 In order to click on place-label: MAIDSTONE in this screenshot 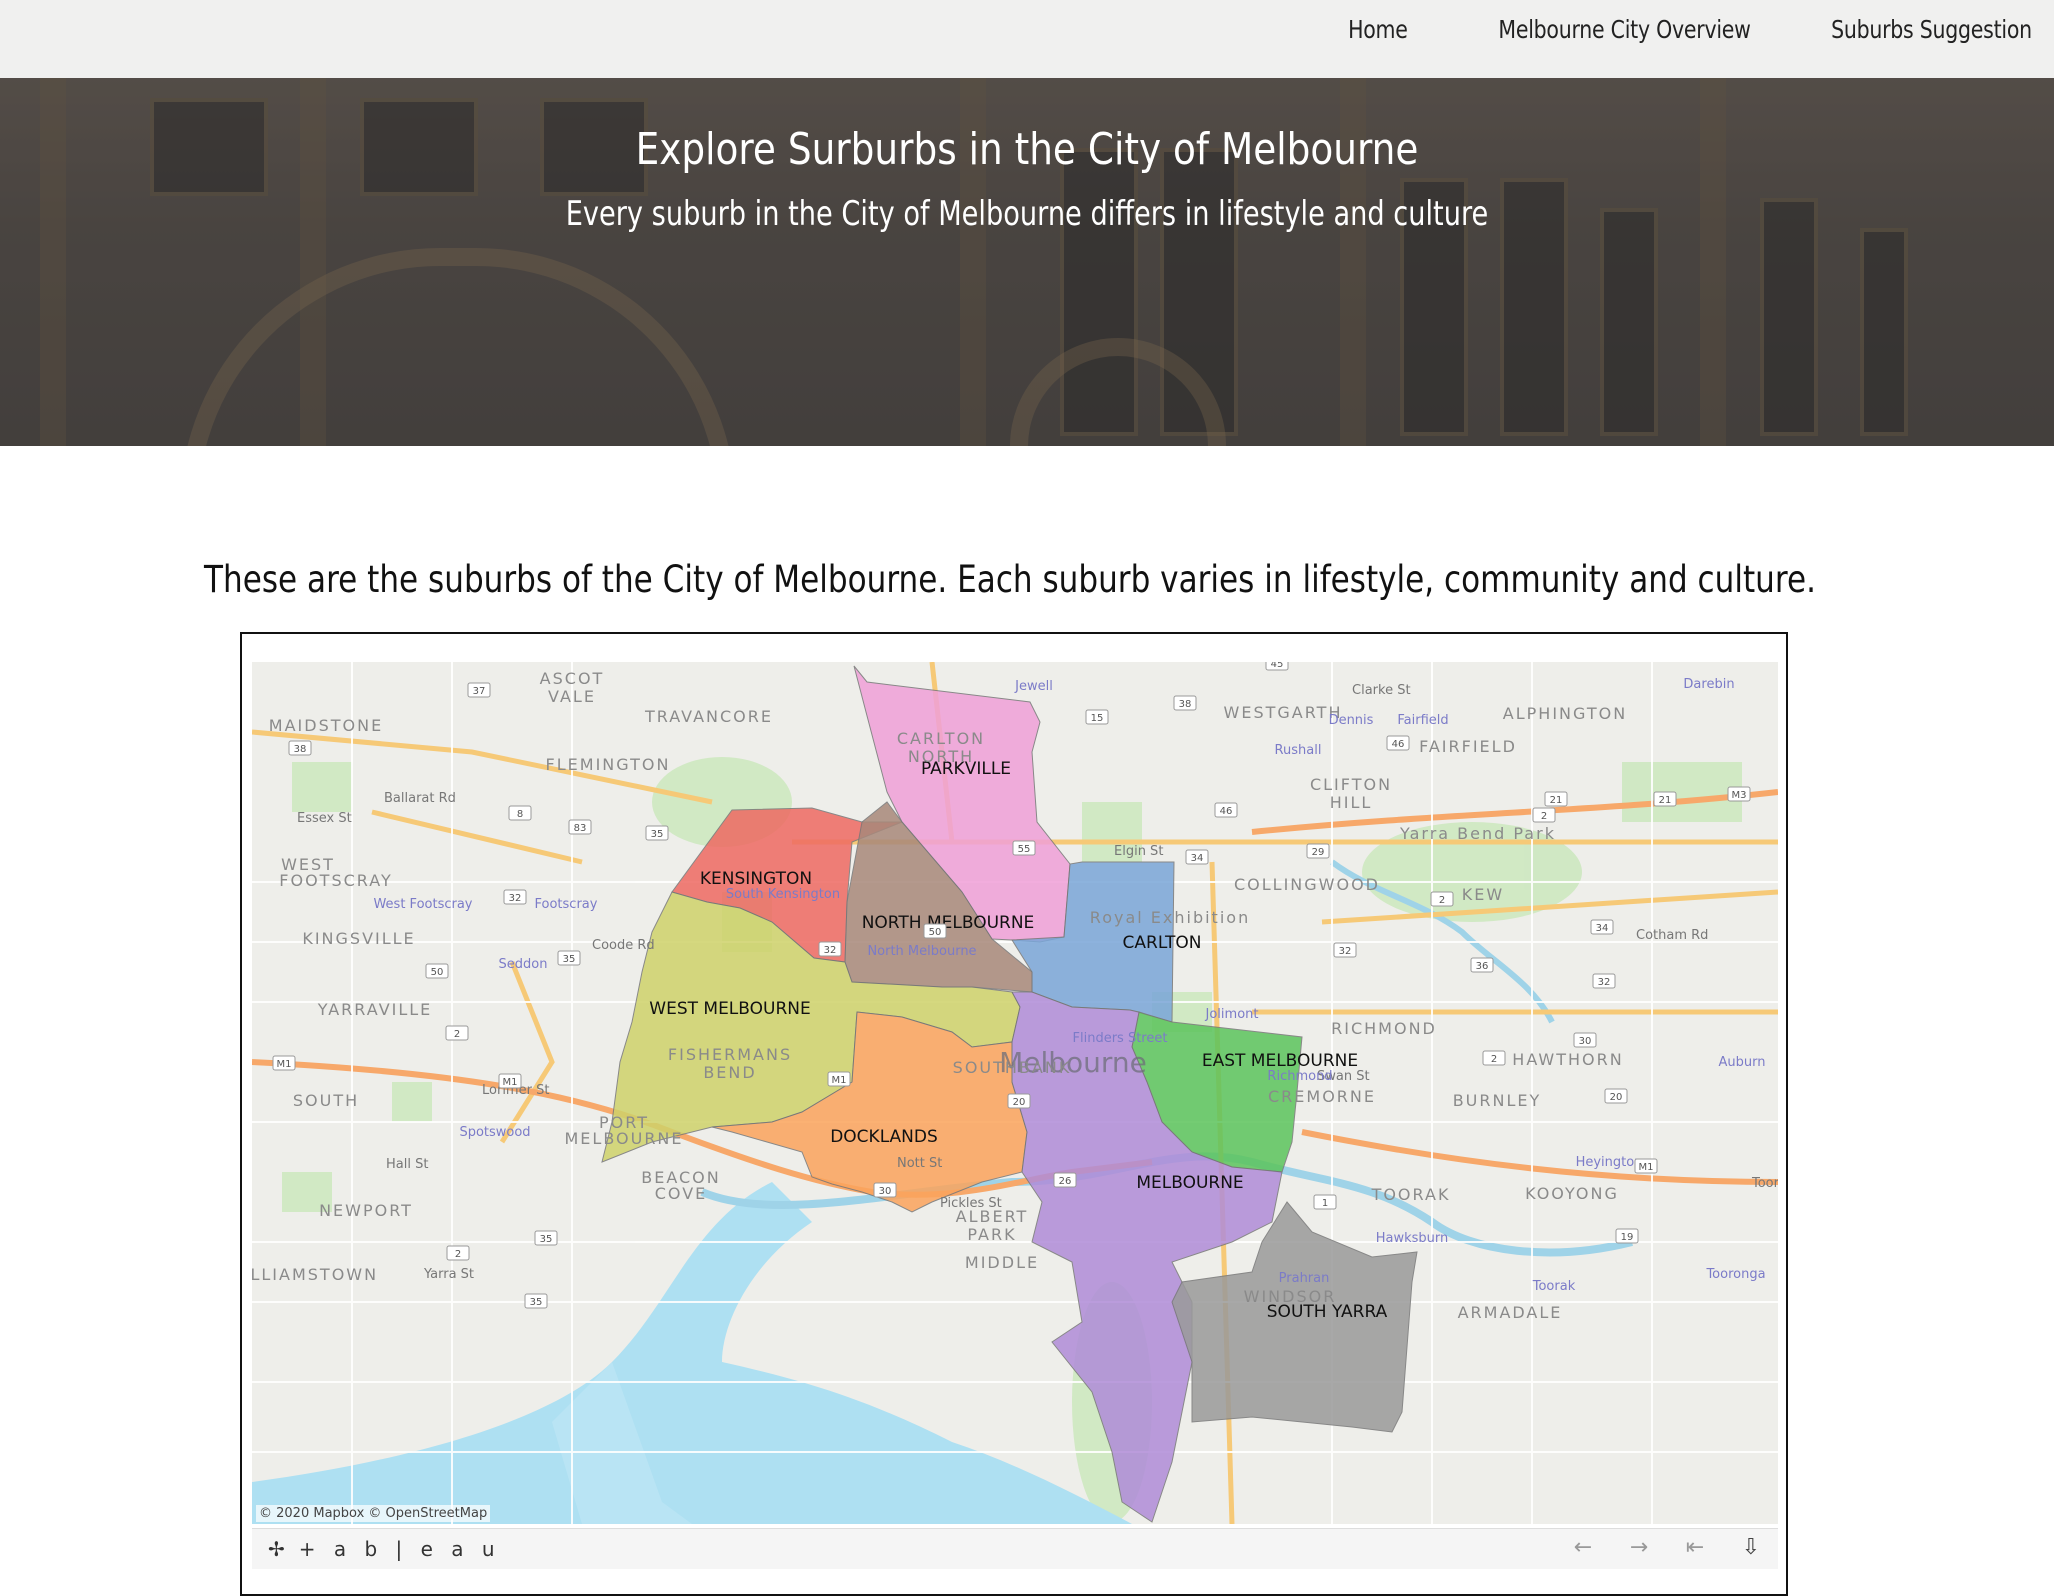, I will do `click(326, 725)`.